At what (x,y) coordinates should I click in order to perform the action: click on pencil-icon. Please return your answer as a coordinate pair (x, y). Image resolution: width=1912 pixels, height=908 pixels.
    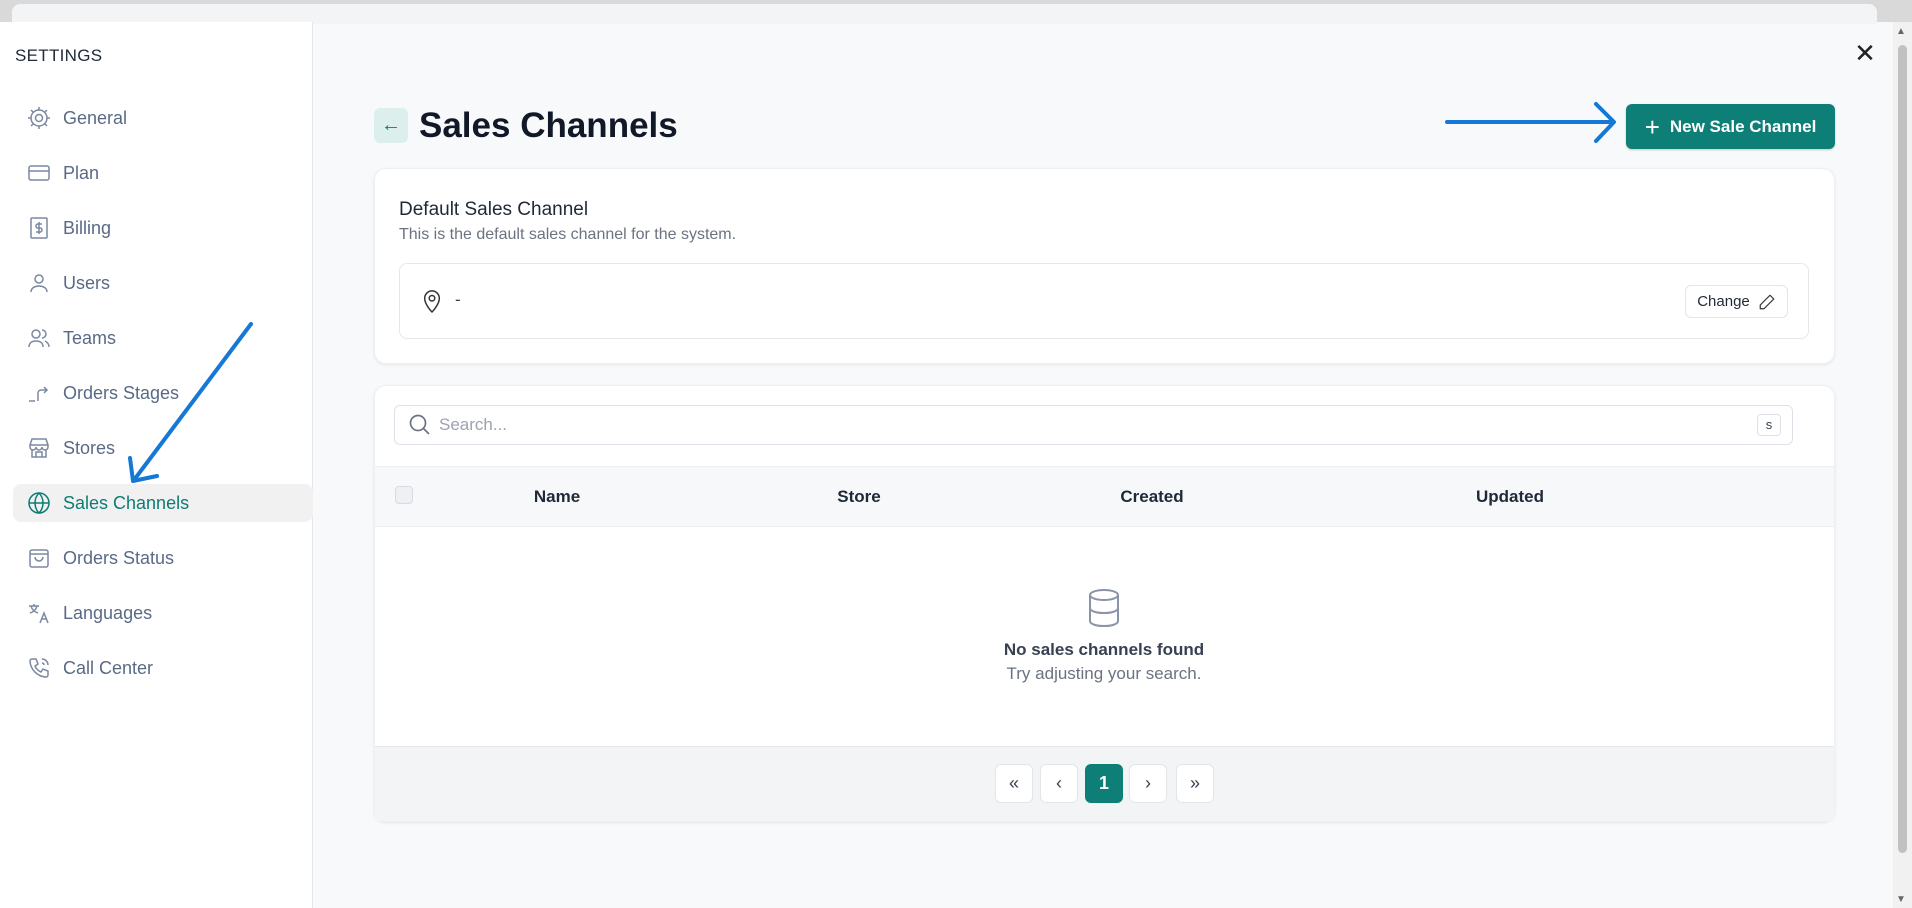
    Looking at the image, I should click on (1767, 301).